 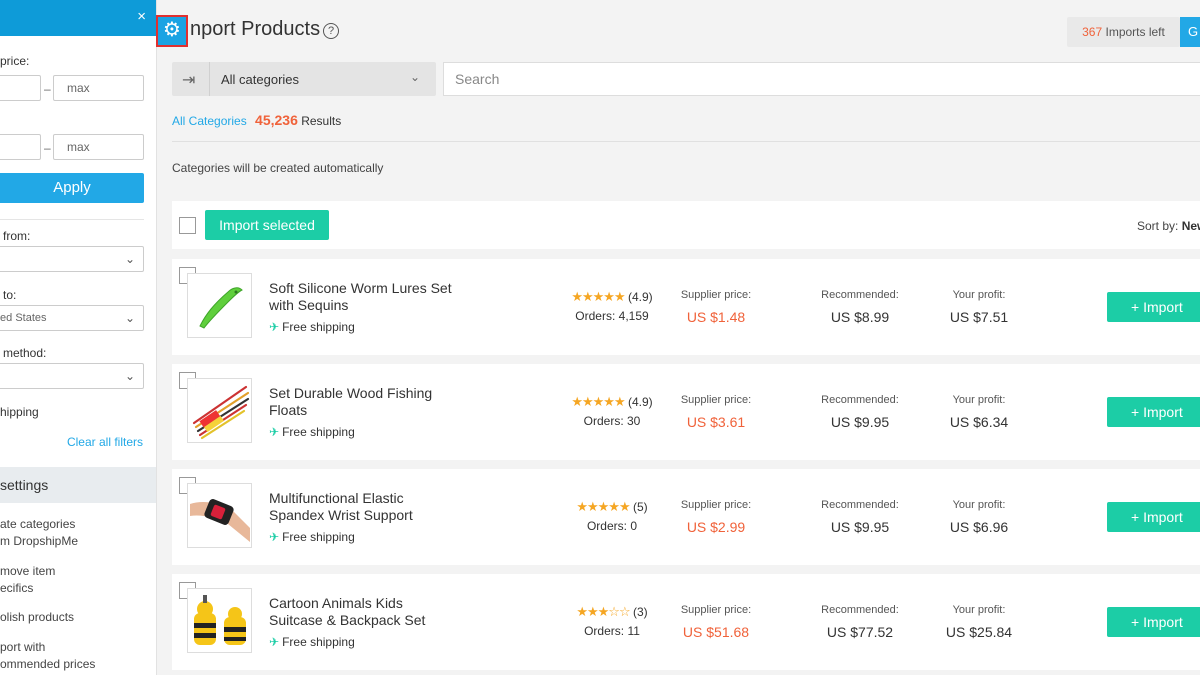 I want to click on recommended-price: US $77.52, so click(x=860, y=632).